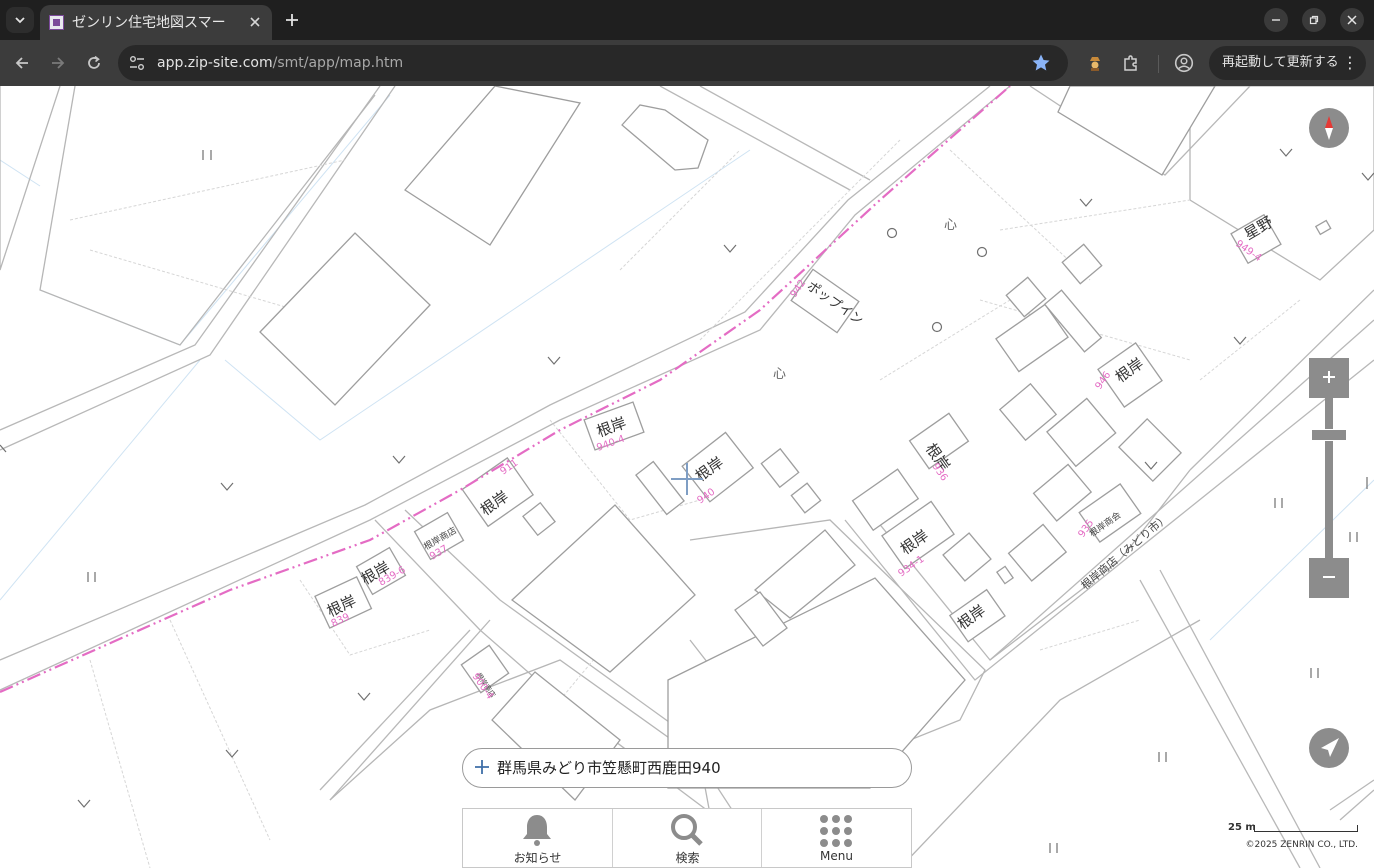 Image resolution: width=1374 pixels, height=868 pixels. I want to click on window-close-button, so click(1352, 20).